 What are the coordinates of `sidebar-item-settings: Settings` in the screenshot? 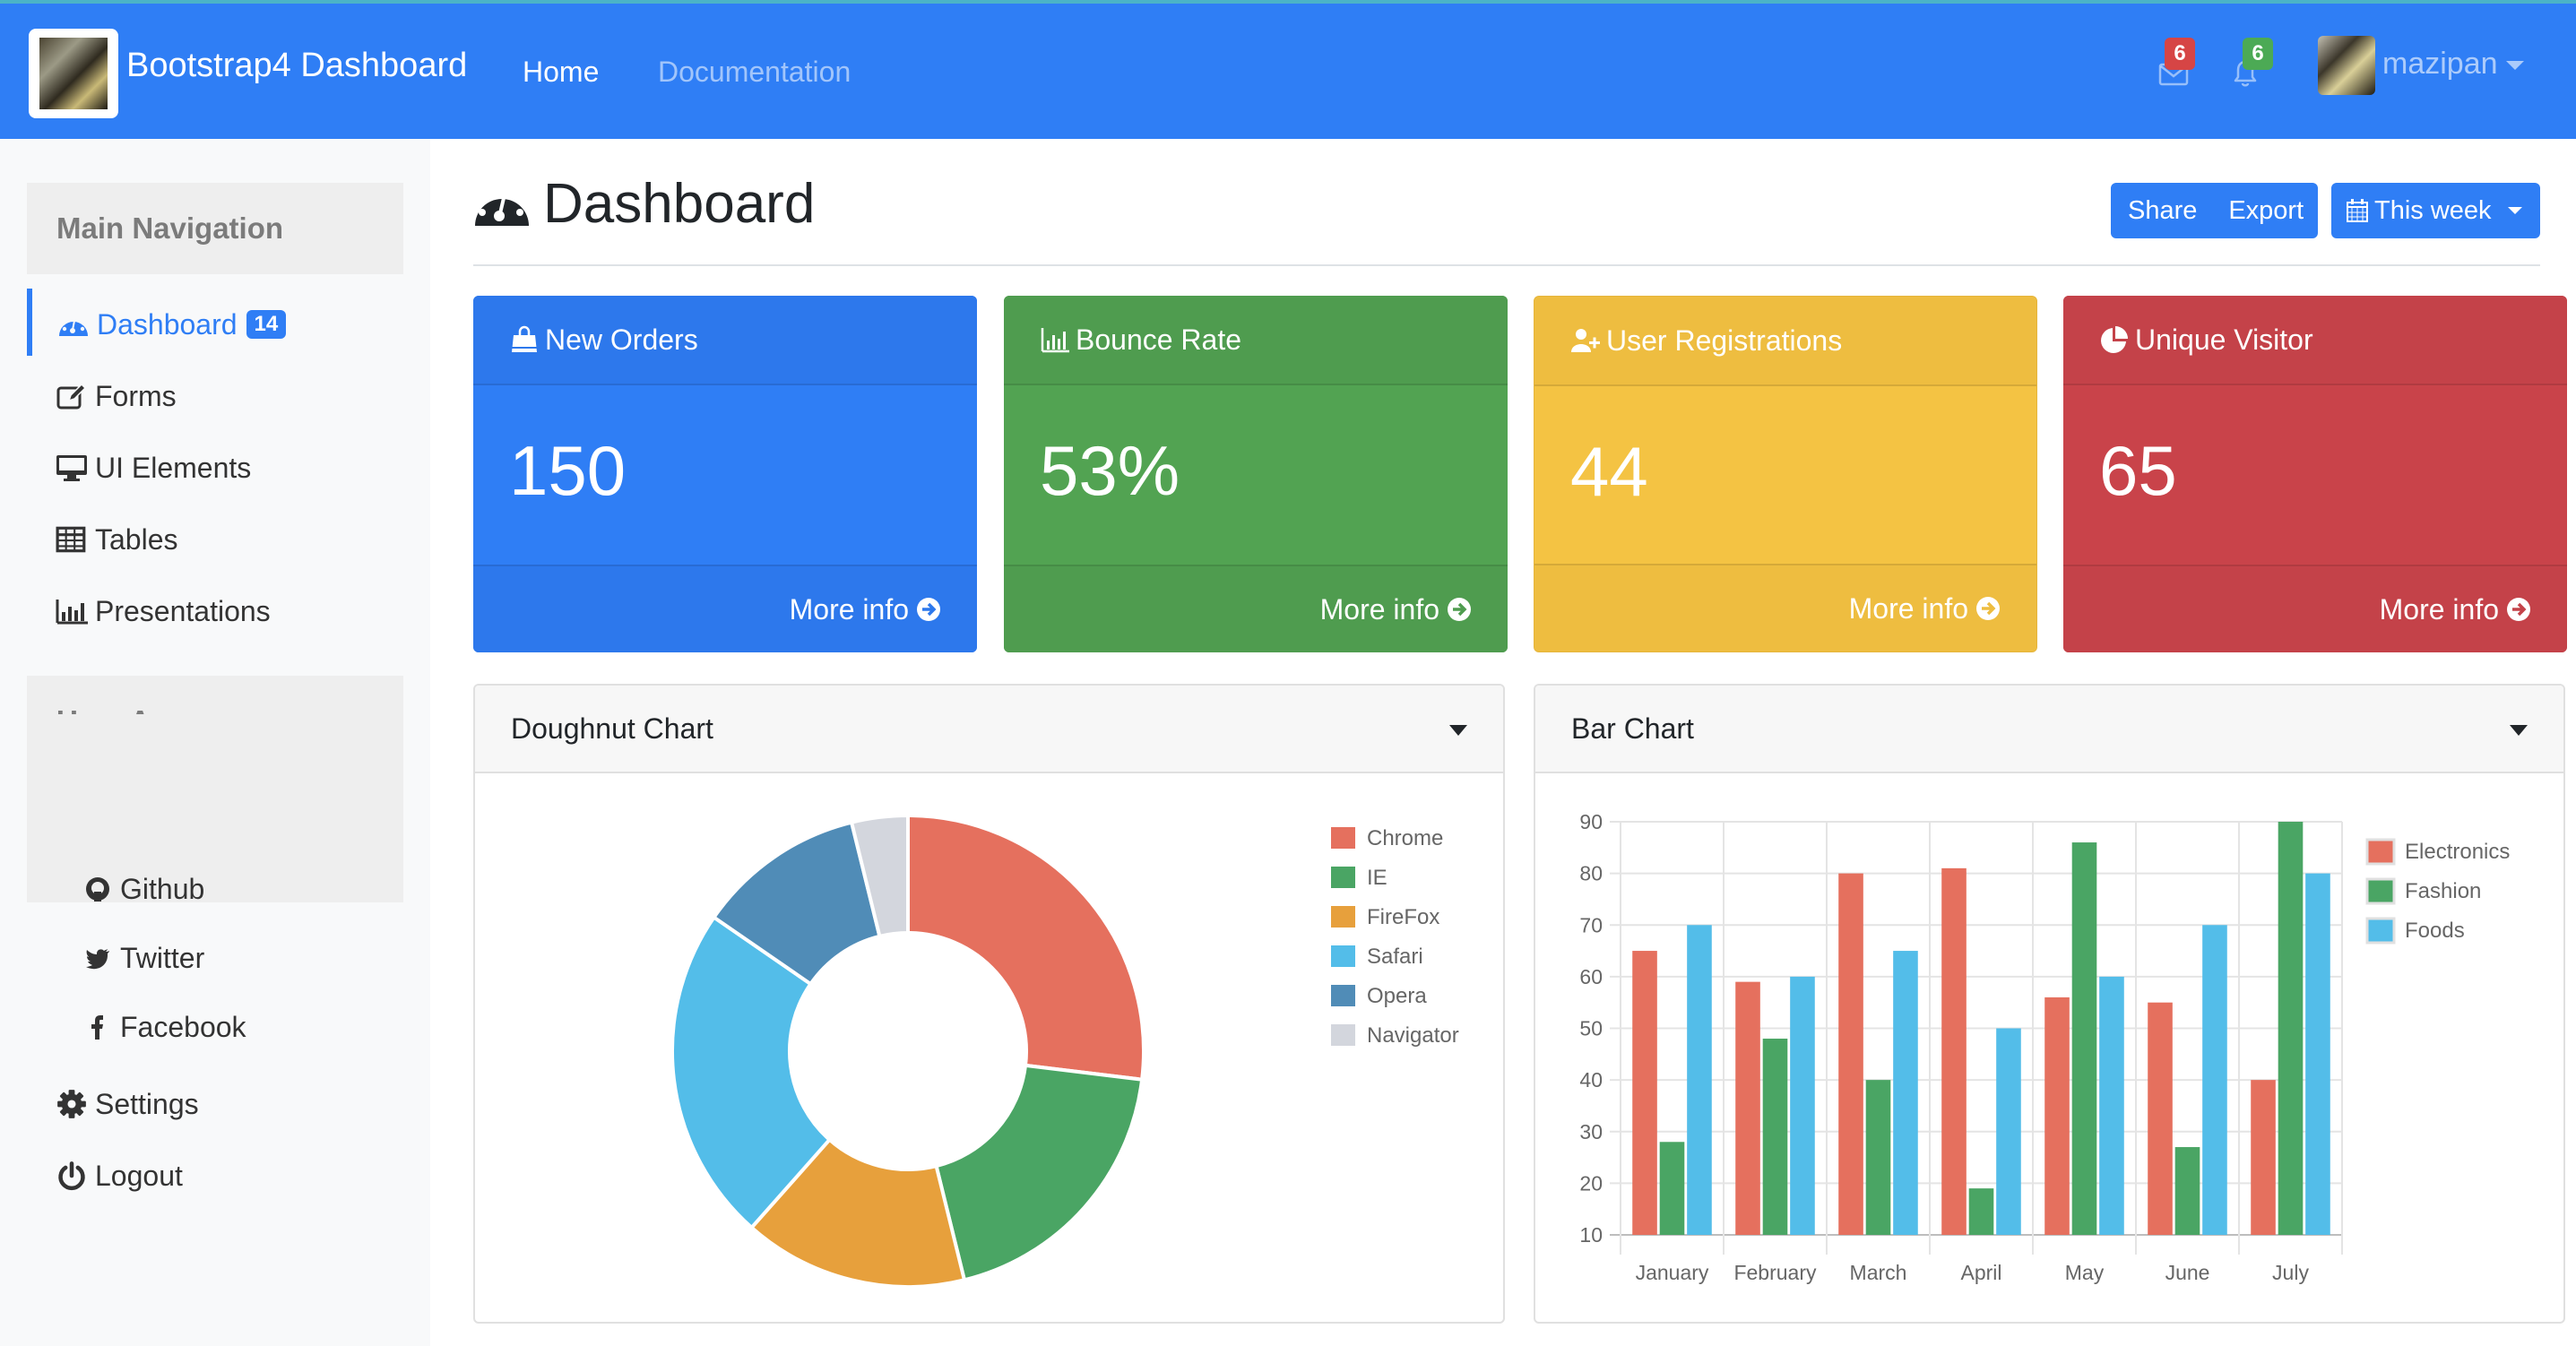 It's located at (215, 1104).